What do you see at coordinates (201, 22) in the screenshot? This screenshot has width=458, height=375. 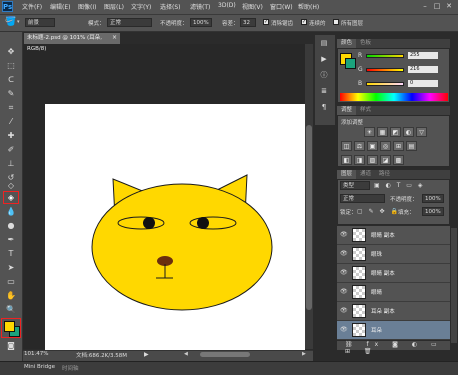 I see `opacity-input: 100%` at bounding box center [201, 22].